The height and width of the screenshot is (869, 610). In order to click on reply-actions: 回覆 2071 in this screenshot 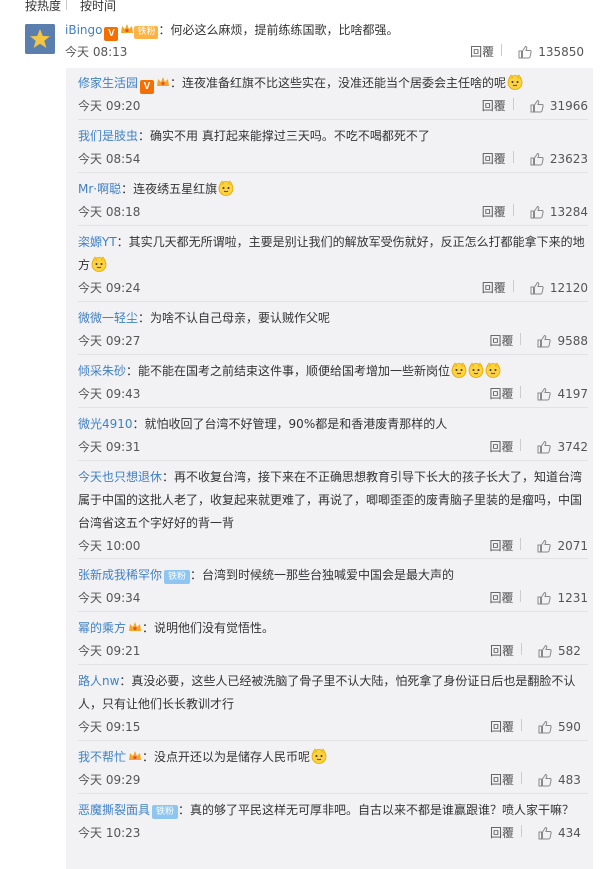, I will do `click(530, 545)`.